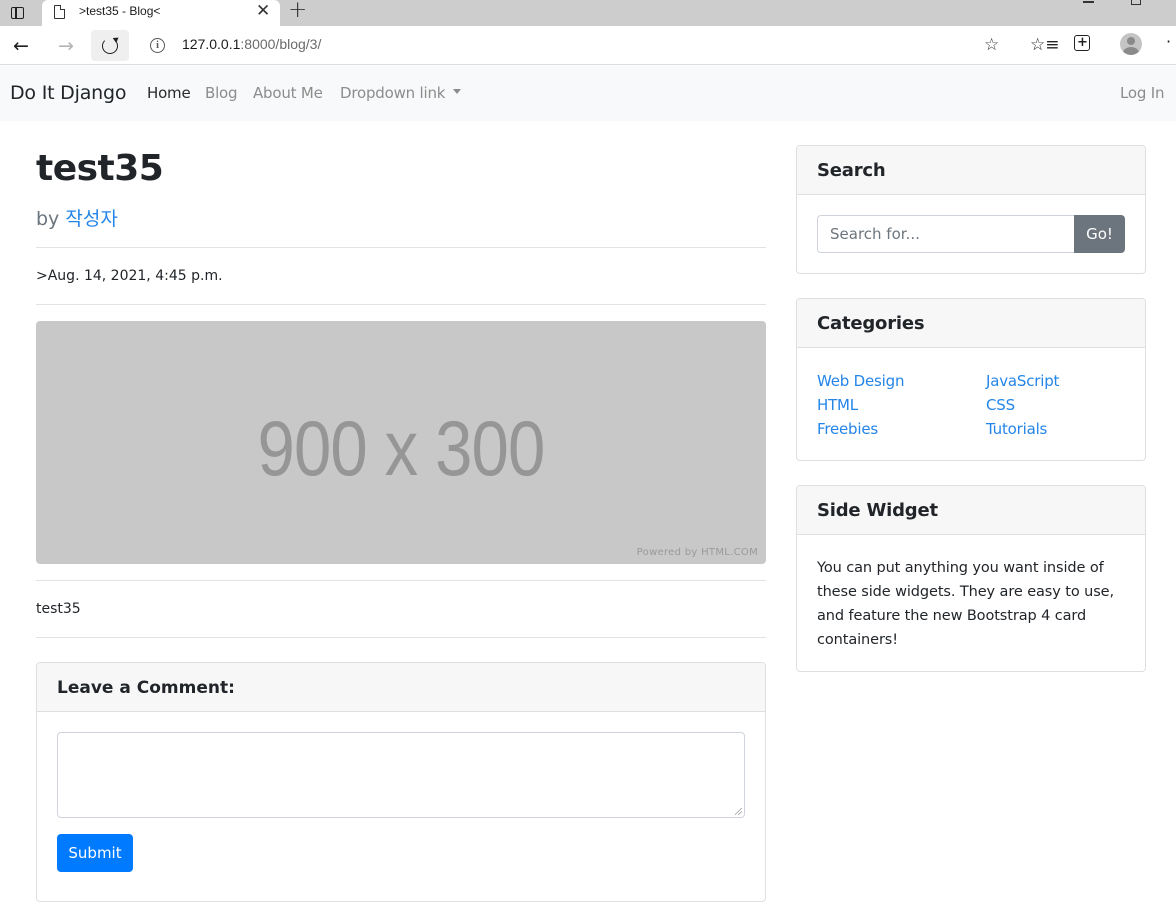 This screenshot has height=902, width=1176. I want to click on category-web-design: Web Design, so click(860, 381).